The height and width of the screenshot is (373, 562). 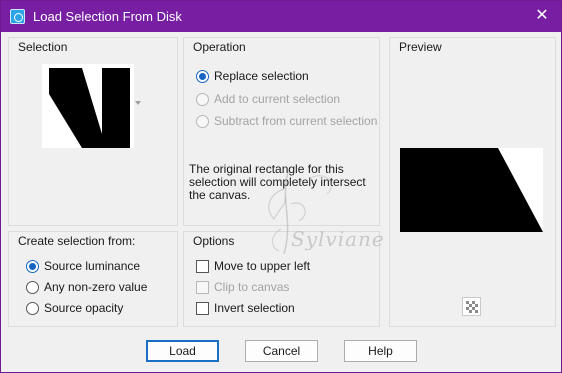 What do you see at coordinates (254, 308) in the screenshot?
I see `checkbox-label: Invert selection` at bounding box center [254, 308].